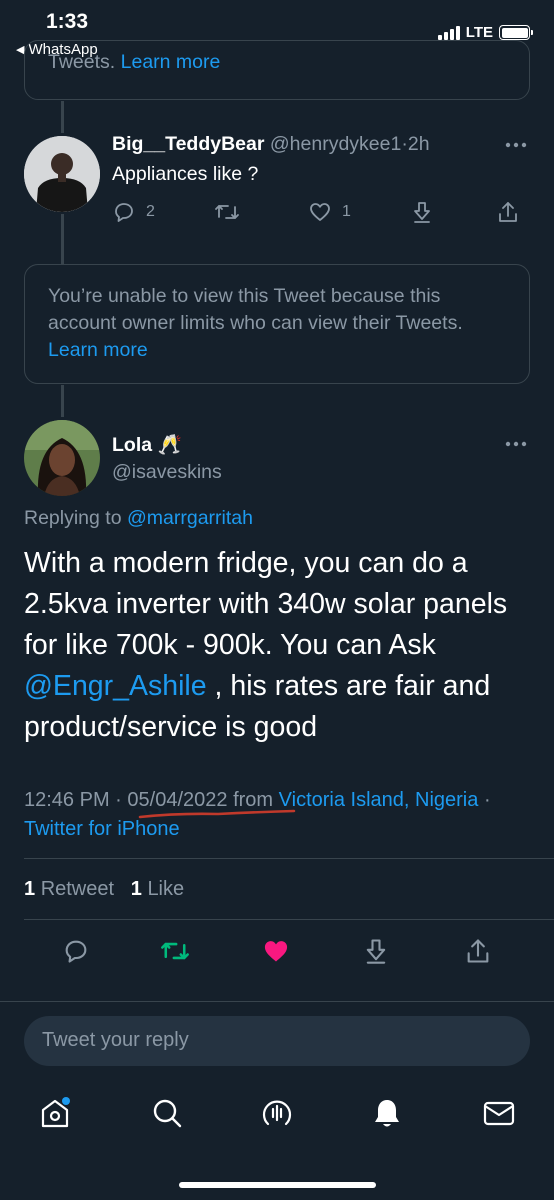 This screenshot has width=554, height=1200. What do you see at coordinates (379, 800) in the screenshot?
I see `location-link: Victoria Island, Nigeria` at bounding box center [379, 800].